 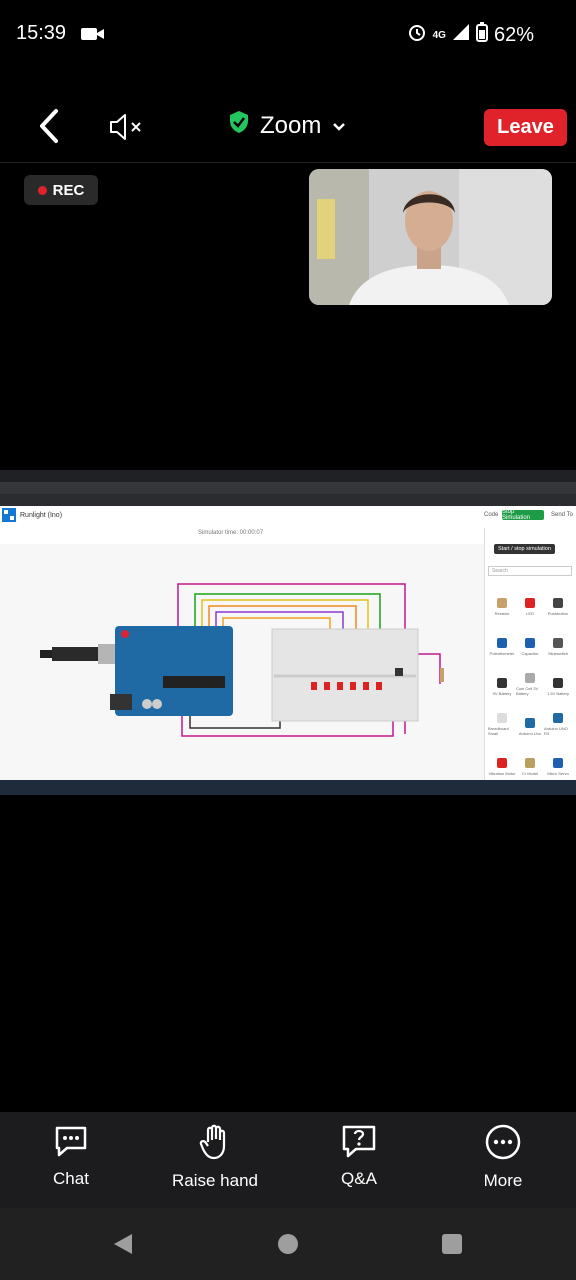 I want to click on meeting-controls: Chat Raise hand Q&A More, so click(x=288, y=1160).